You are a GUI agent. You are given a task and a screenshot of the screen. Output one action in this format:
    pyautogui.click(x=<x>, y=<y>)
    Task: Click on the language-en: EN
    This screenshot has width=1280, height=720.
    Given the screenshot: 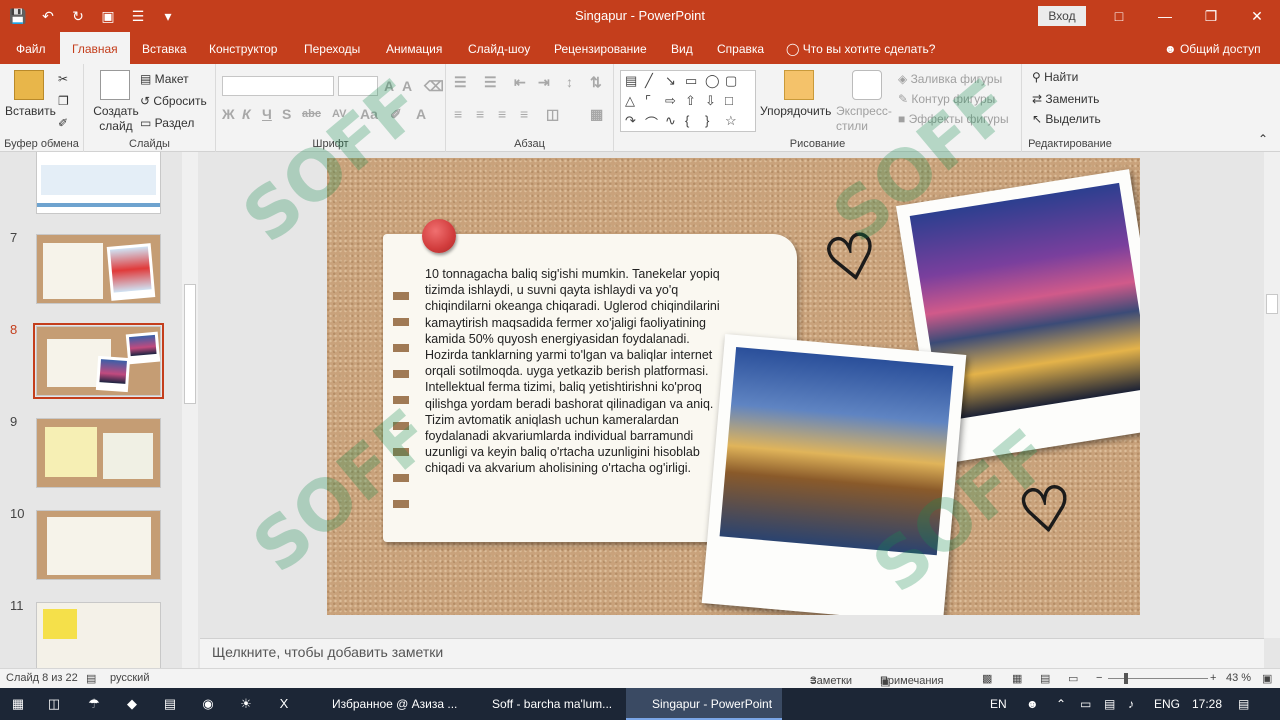 What is the action you would take?
    pyautogui.click(x=998, y=704)
    